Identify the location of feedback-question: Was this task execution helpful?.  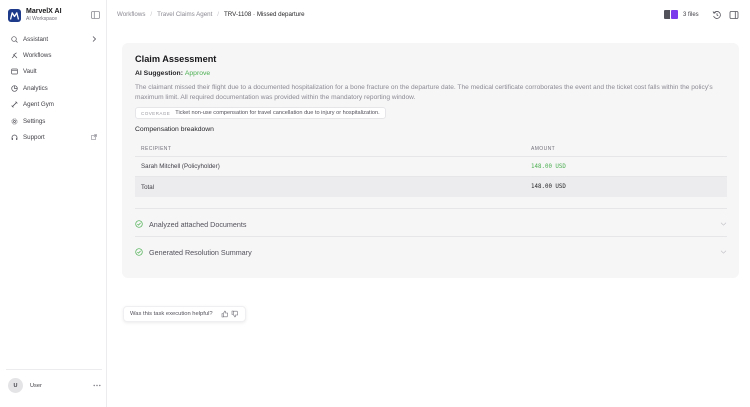
(171, 314).